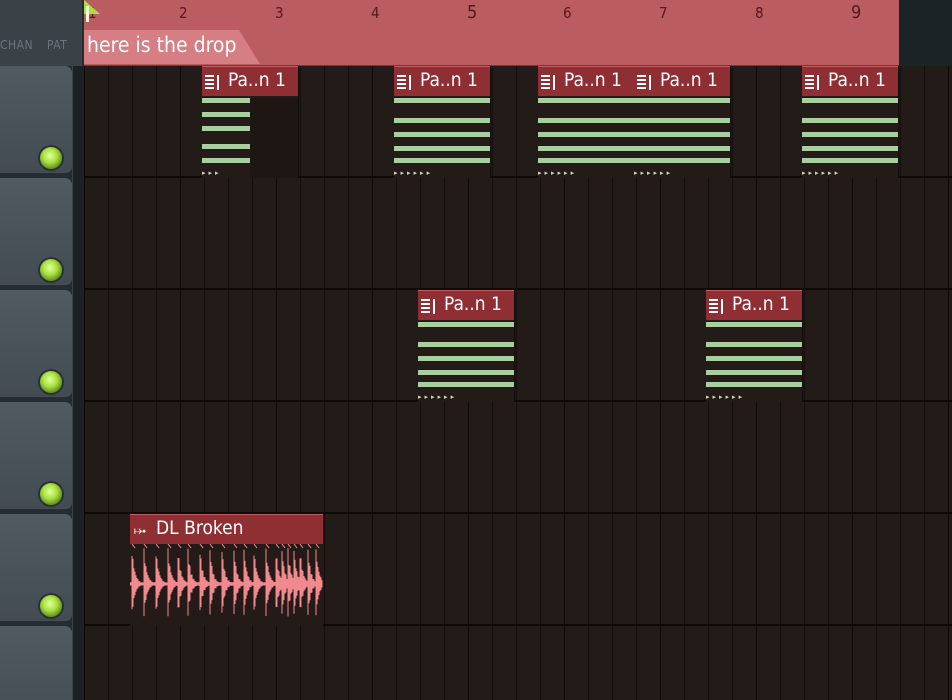 The height and width of the screenshot is (700, 952). What do you see at coordinates (472, 12) in the screenshot?
I see `bar-number: 5` at bounding box center [472, 12].